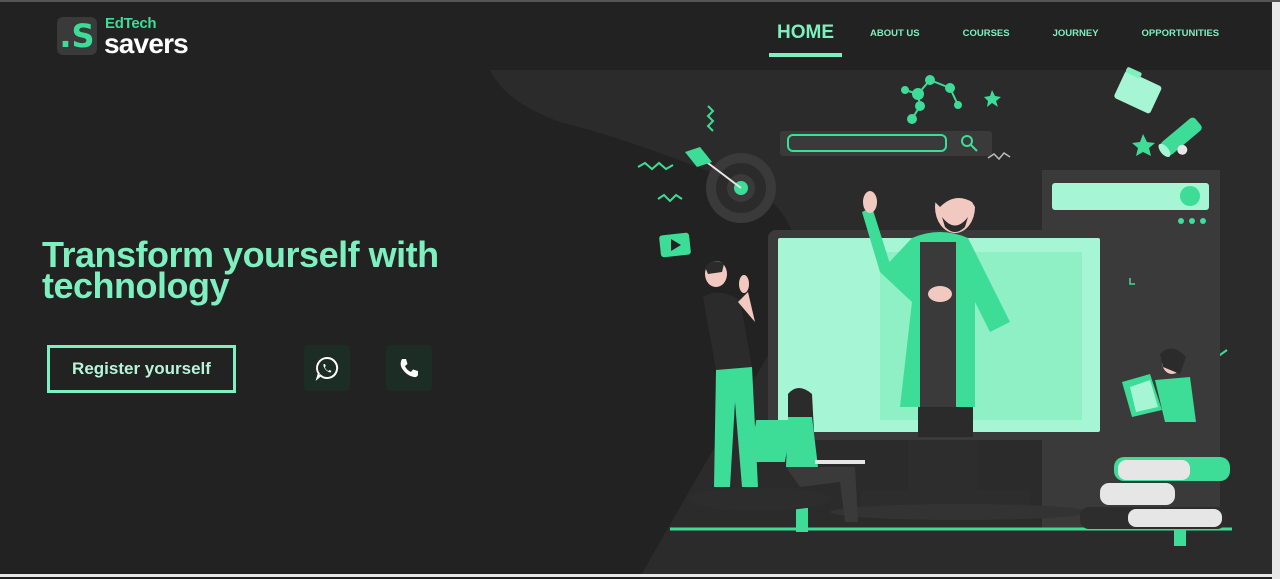 The image size is (1280, 579). Describe the element at coordinates (146, 43) in the screenshot. I see `brand-name-bottom: savers` at that location.